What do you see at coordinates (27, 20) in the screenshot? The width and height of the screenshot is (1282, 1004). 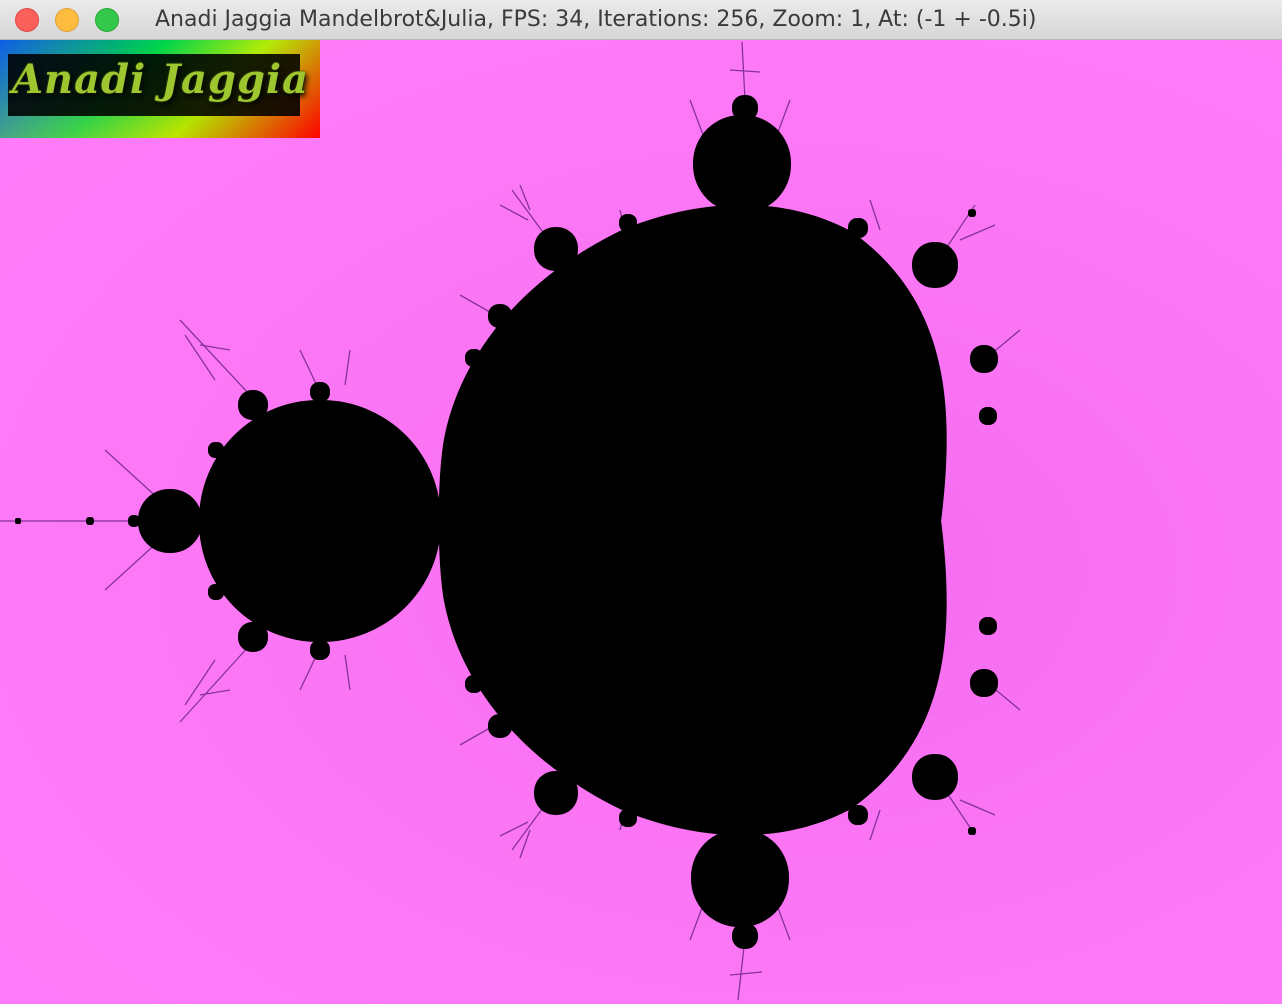 I see `close-window-button` at bounding box center [27, 20].